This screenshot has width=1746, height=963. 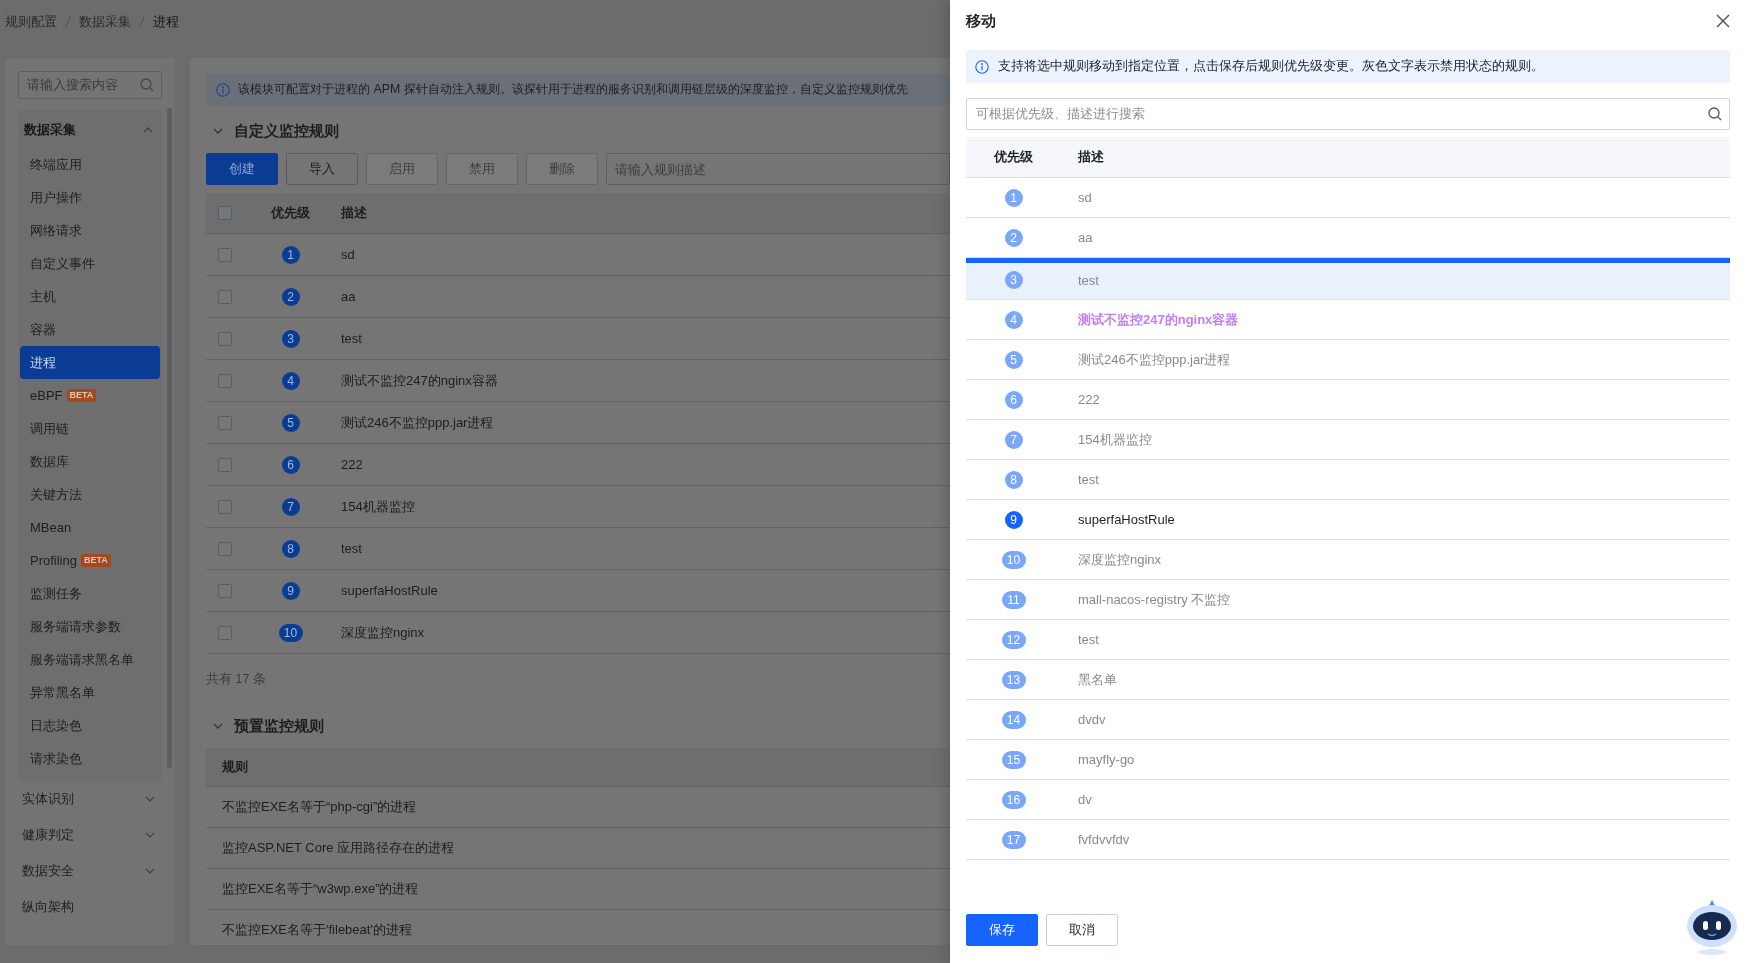 I want to click on sidebar-item: 主机, so click(x=90, y=296).